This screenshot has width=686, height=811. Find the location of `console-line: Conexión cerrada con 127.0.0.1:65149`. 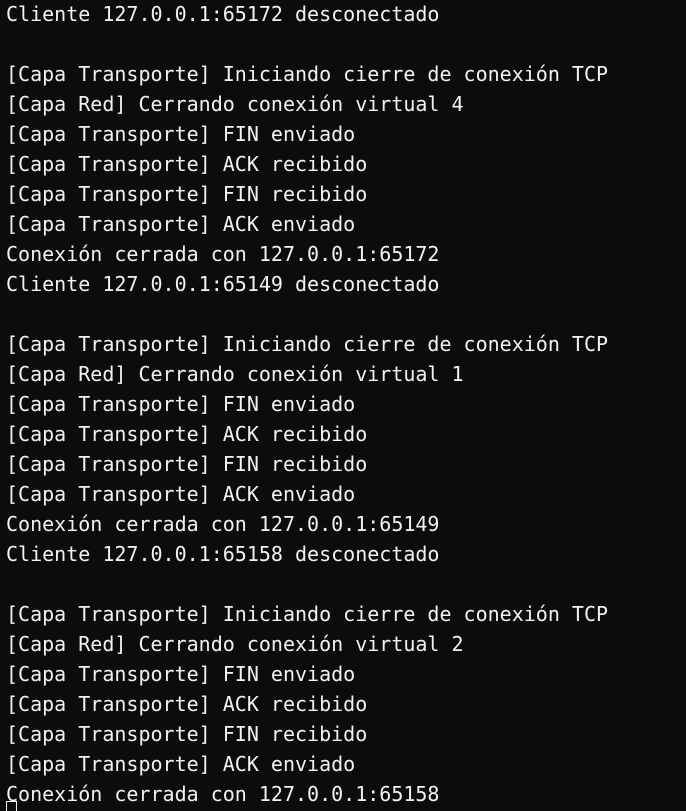

console-line: Conexión cerrada con 127.0.0.1:65149 is located at coordinates (223, 524).